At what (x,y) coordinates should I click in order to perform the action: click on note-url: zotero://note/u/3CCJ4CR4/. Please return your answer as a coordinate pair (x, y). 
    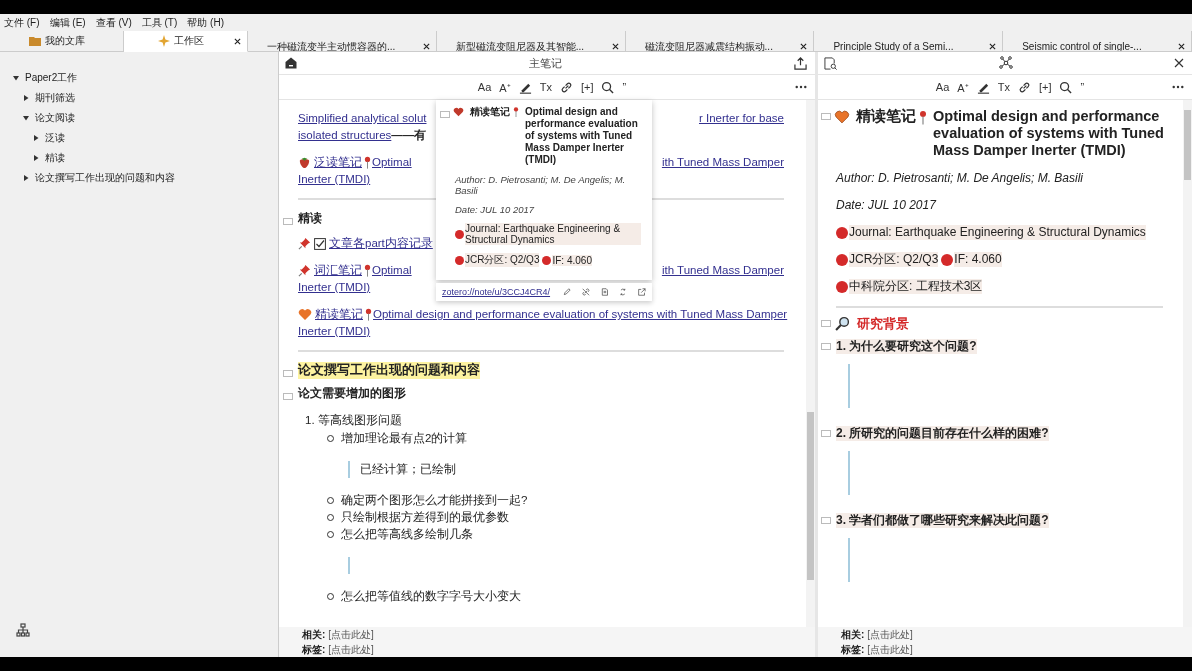
    Looking at the image, I should click on (496, 292).